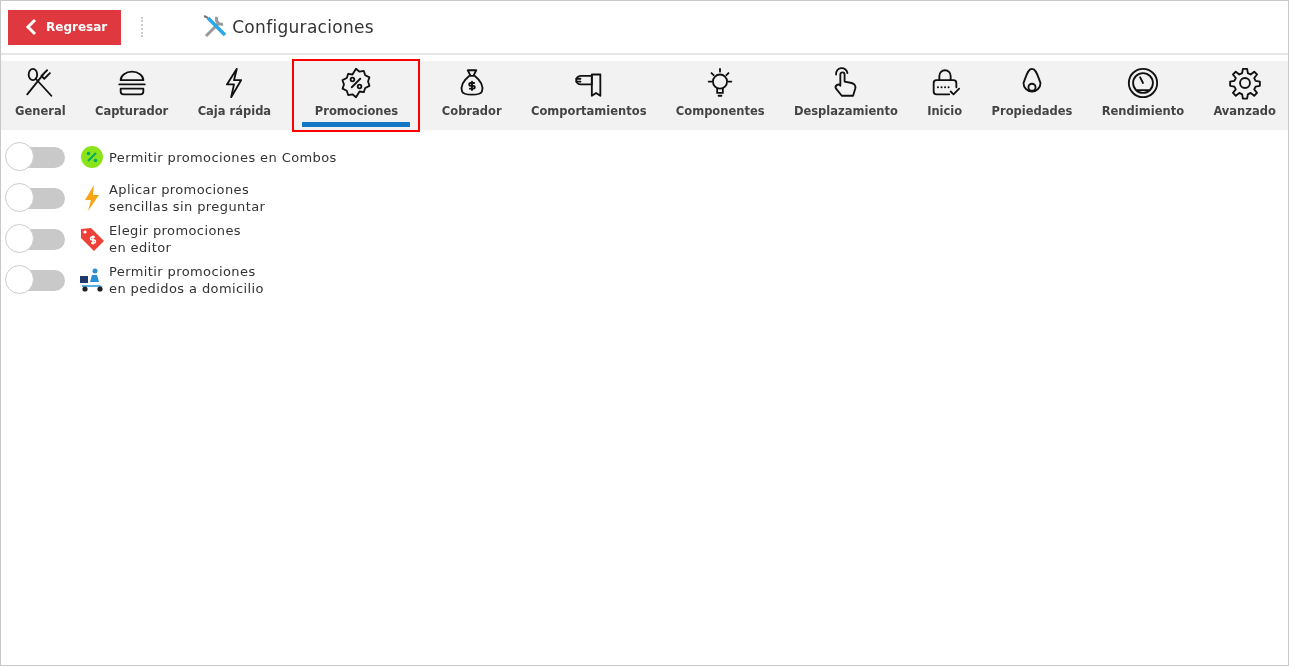 The height and width of the screenshot is (666, 1289). Describe the element at coordinates (303, 27) in the screenshot. I see `page-title: Configuraciones` at that location.